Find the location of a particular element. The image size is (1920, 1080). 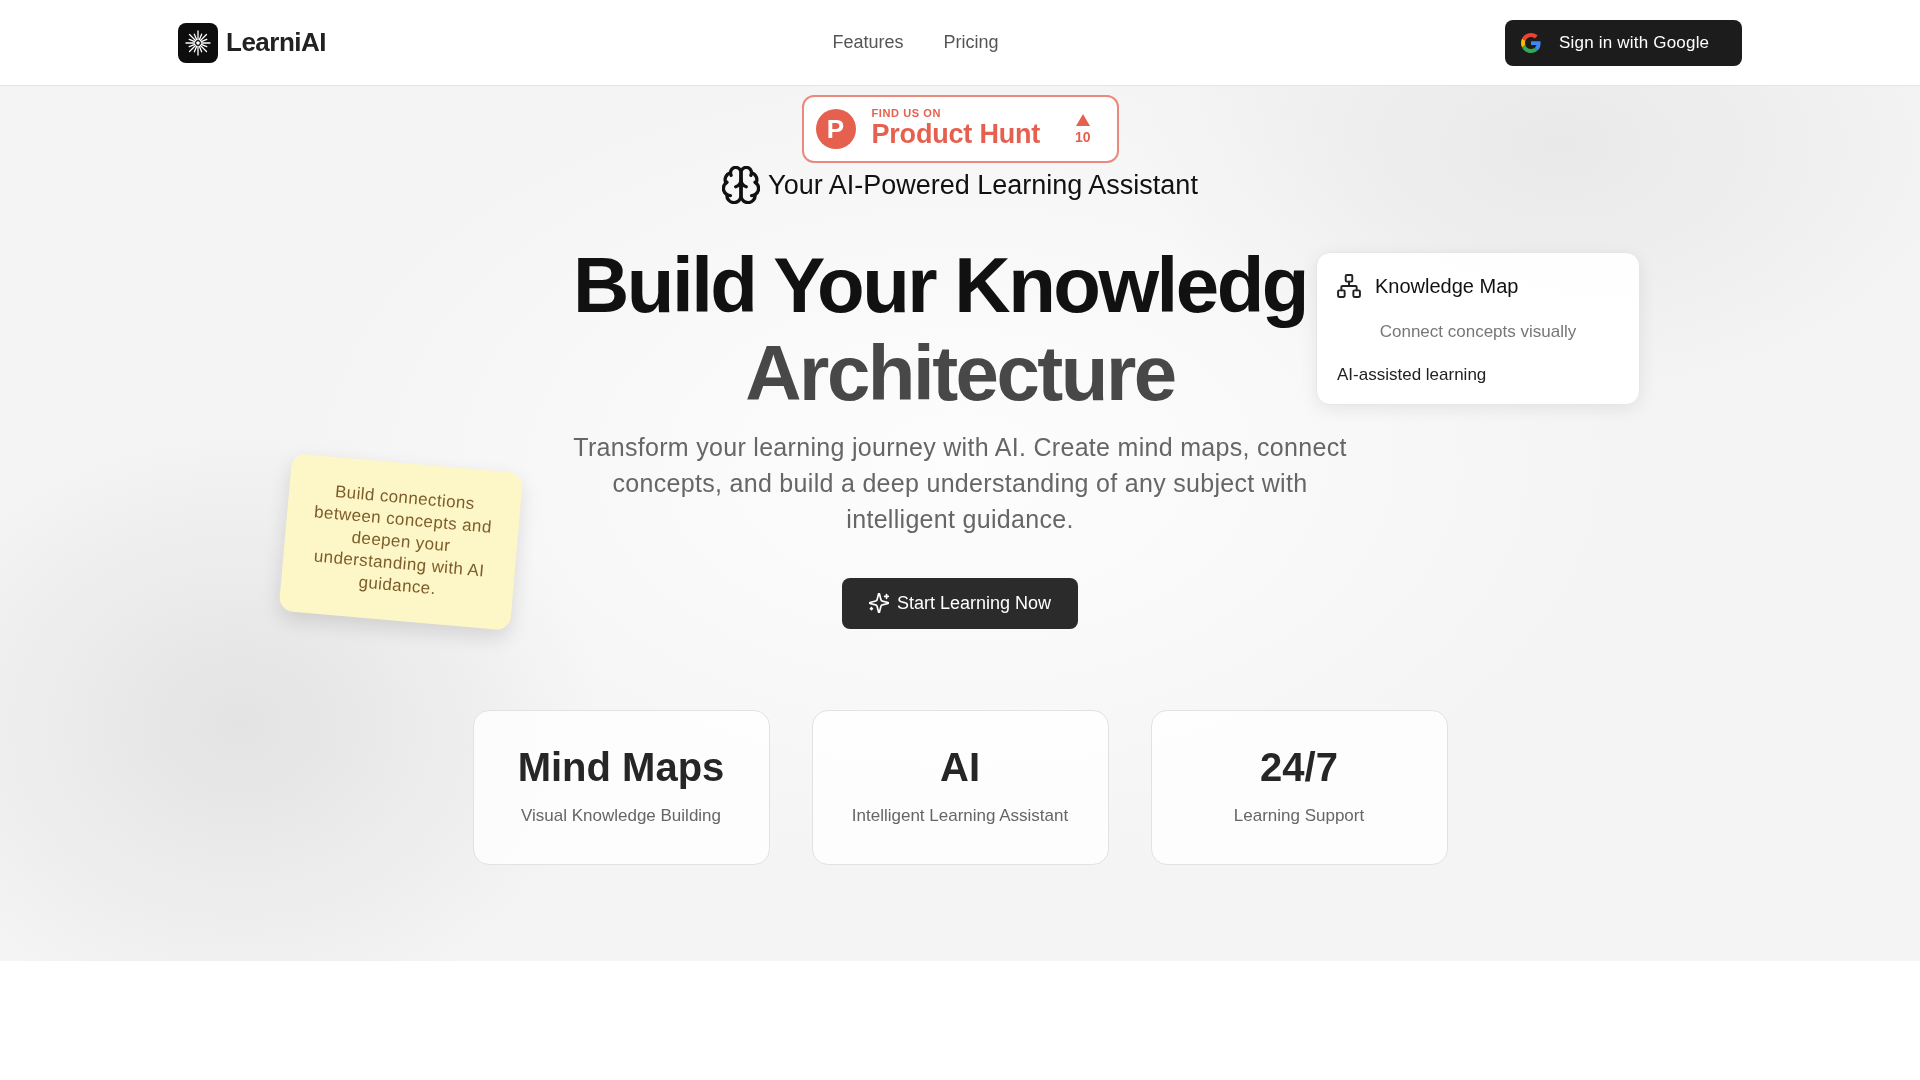

hero-description: Transform your learning journey with AI. Create mind maps, connect concepts, and build a deep understanding of any subject with intelligent guidance. is located at coordinates (960, 483).